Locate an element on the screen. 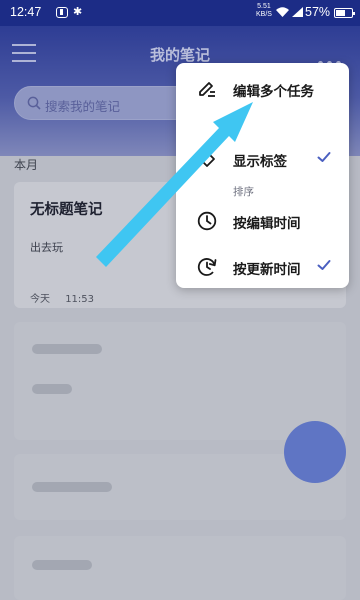  menu-item-sort-edit-time: 按编辑时间 is located at coordinates (262, 221).